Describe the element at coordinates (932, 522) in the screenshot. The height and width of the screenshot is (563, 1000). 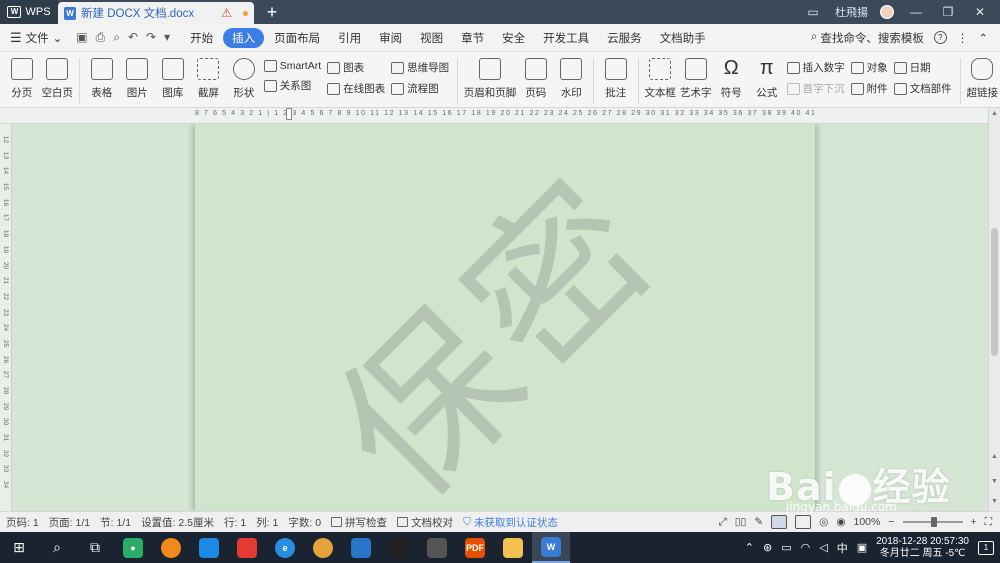
I see `zoom-slider` at that location.